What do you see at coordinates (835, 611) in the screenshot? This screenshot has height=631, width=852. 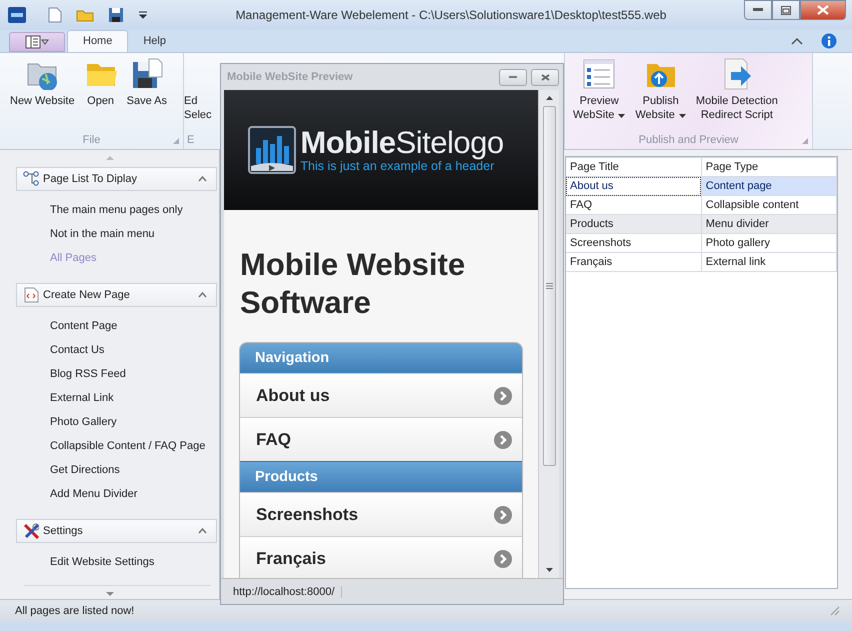 I see `resize-grip-icon` at bounding box center [835, 611].